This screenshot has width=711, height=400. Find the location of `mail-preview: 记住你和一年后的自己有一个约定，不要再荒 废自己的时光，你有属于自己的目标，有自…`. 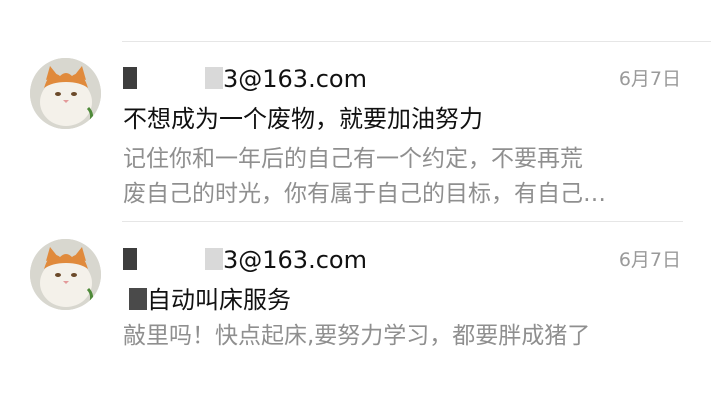

mail-preview: 记住你和一年后的自己有一个约定，不要再荒 废自己的时光，你有属于自己的目标，有自… is located at coordinates (393, 177).